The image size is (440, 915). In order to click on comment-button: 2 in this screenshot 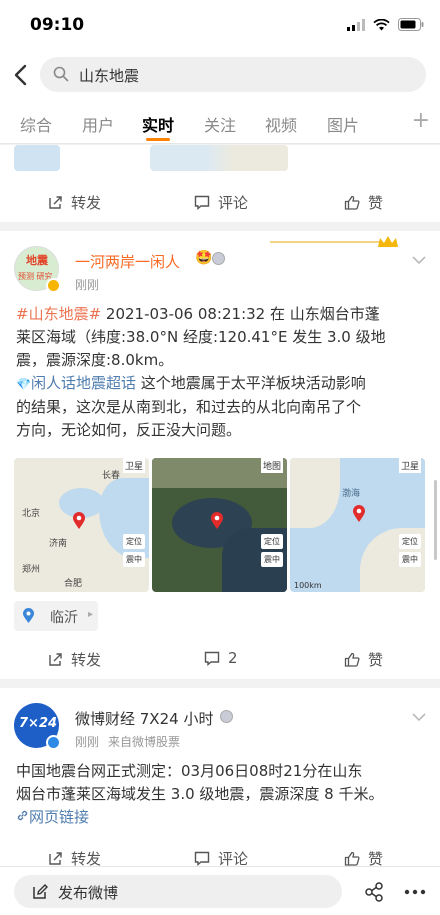, I will do `click(221, 658)`.